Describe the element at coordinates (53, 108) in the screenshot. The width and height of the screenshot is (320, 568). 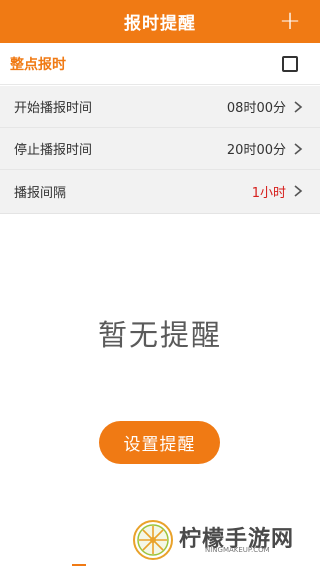
I see `start-time-label: 开始播报时间` at that location.